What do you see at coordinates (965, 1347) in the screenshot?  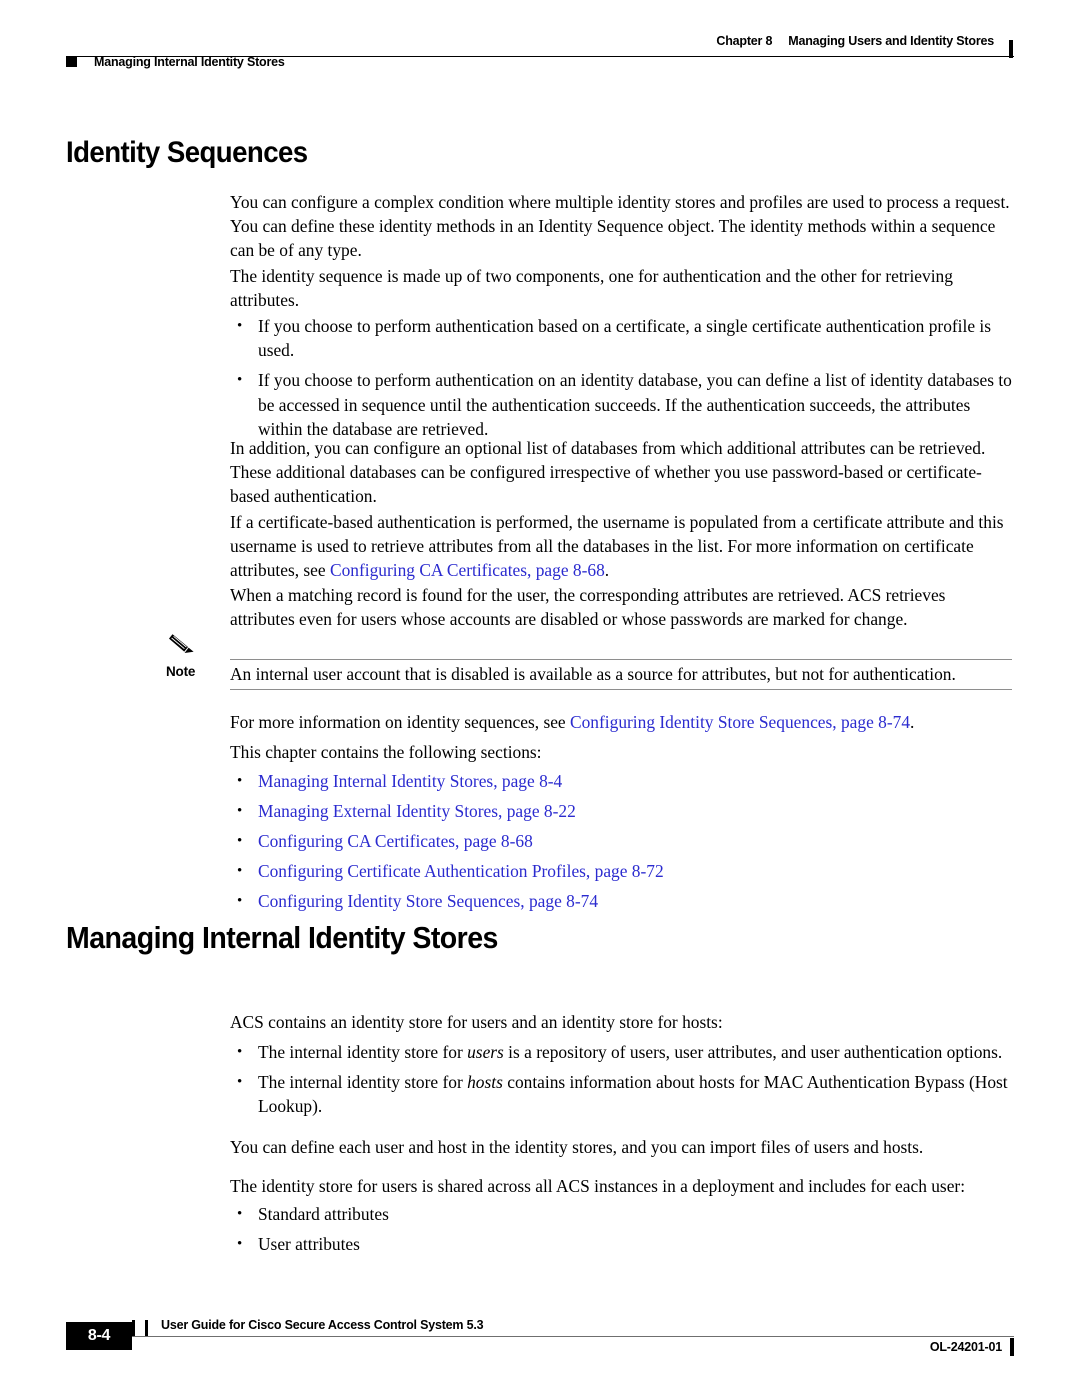 I see `footer-document-id: OL-24201-01` at bounding box center [965, 1347].